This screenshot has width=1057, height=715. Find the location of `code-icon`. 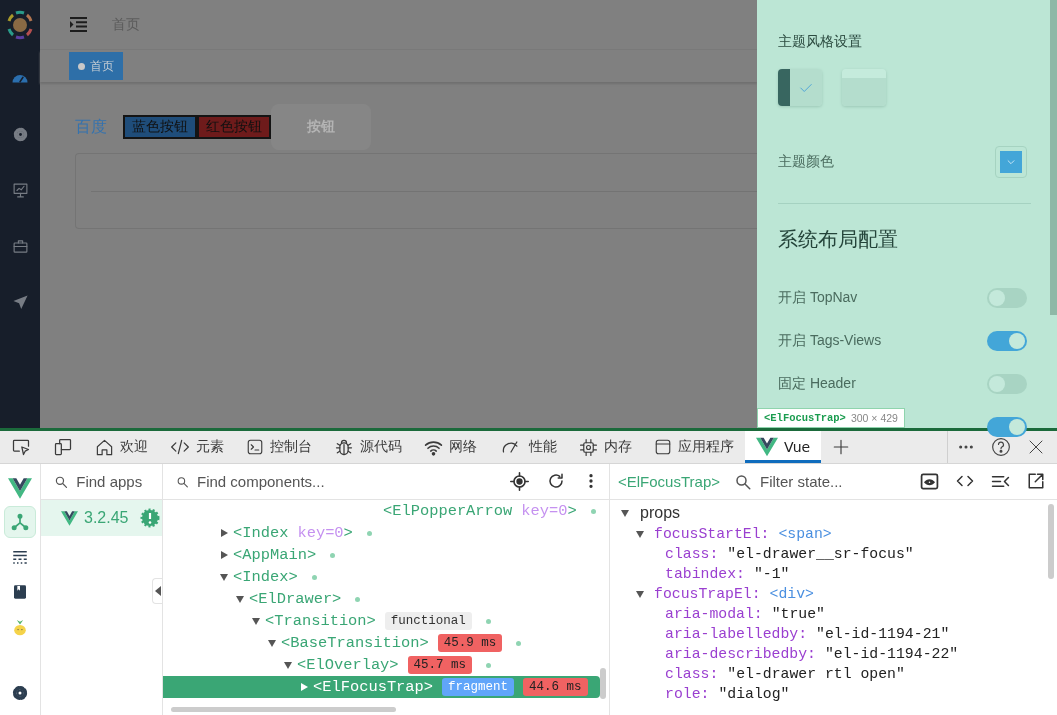

code-icon is located at coordinates (180, 447).